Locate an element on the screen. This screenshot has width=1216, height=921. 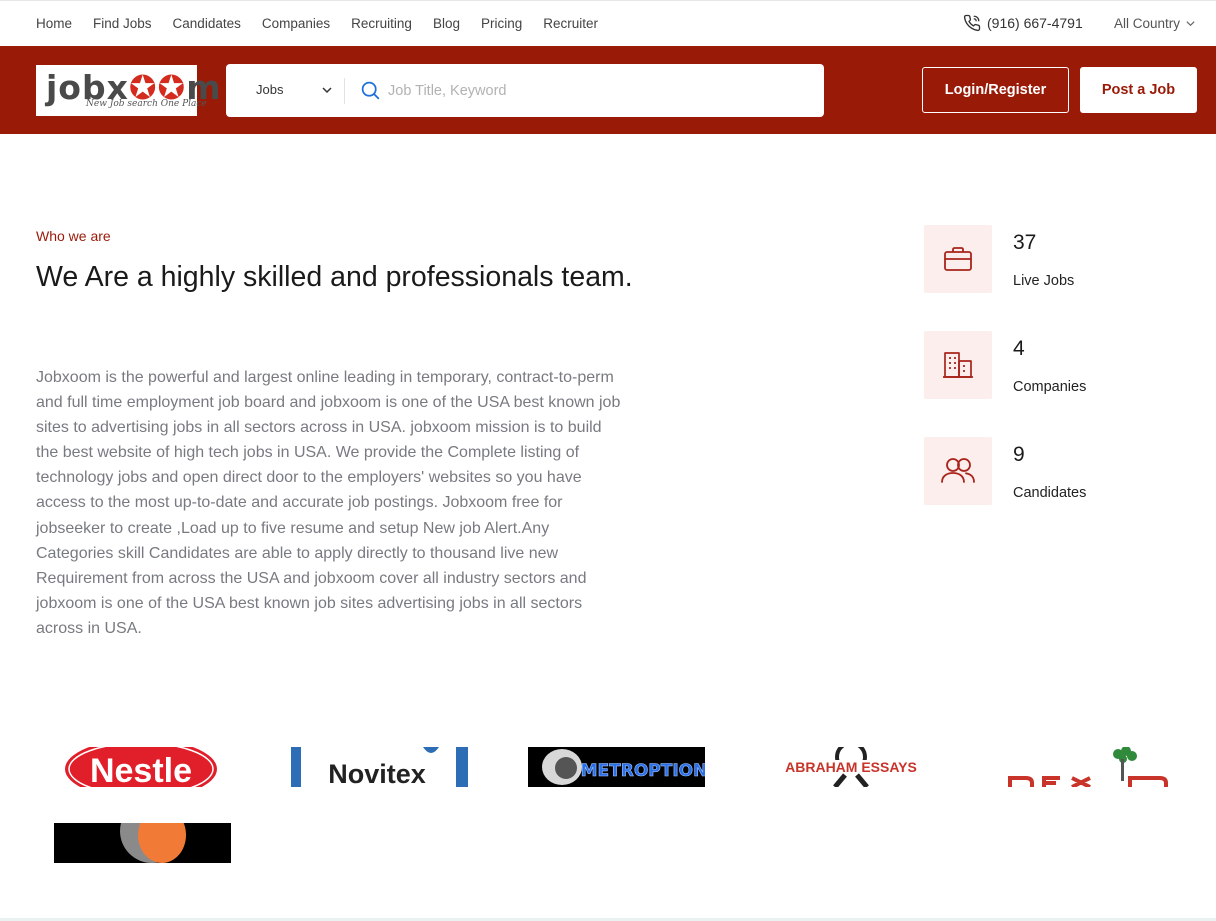
nav-home: Home is located at coordinates (54, 23).